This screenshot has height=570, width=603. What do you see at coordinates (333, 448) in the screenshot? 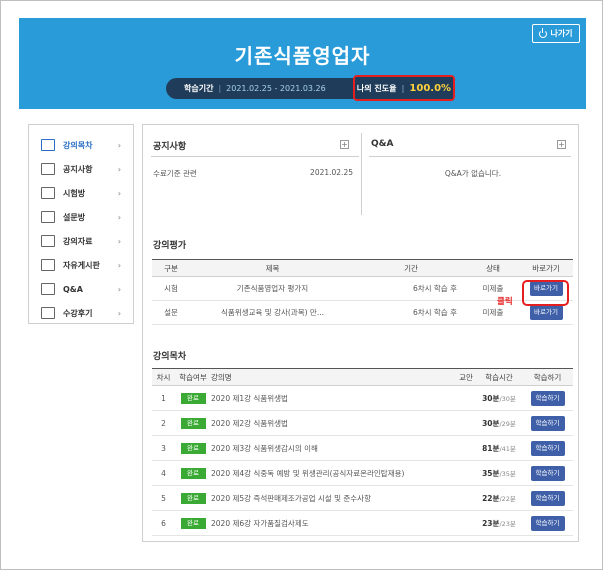
I see `lecture-name: 2020 제3강 식품위생감시의 이해` at bounding box center [333, 448].